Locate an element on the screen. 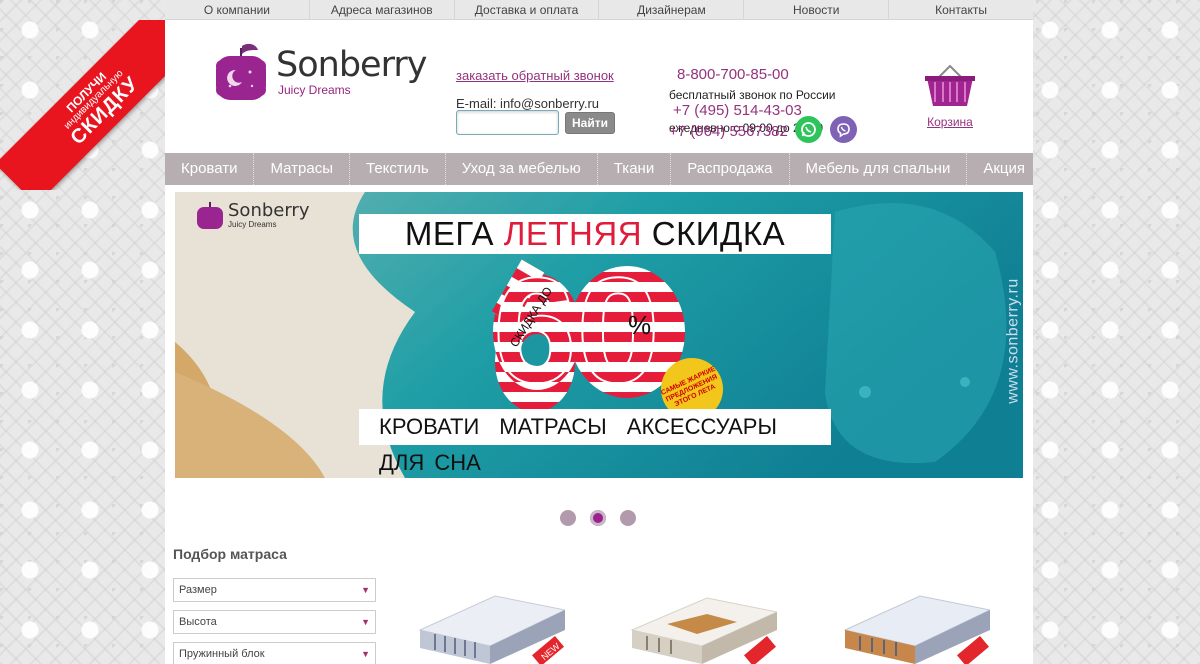  spring-block-select: Пружинный блок ▼ is located at coordinates (274, 653).